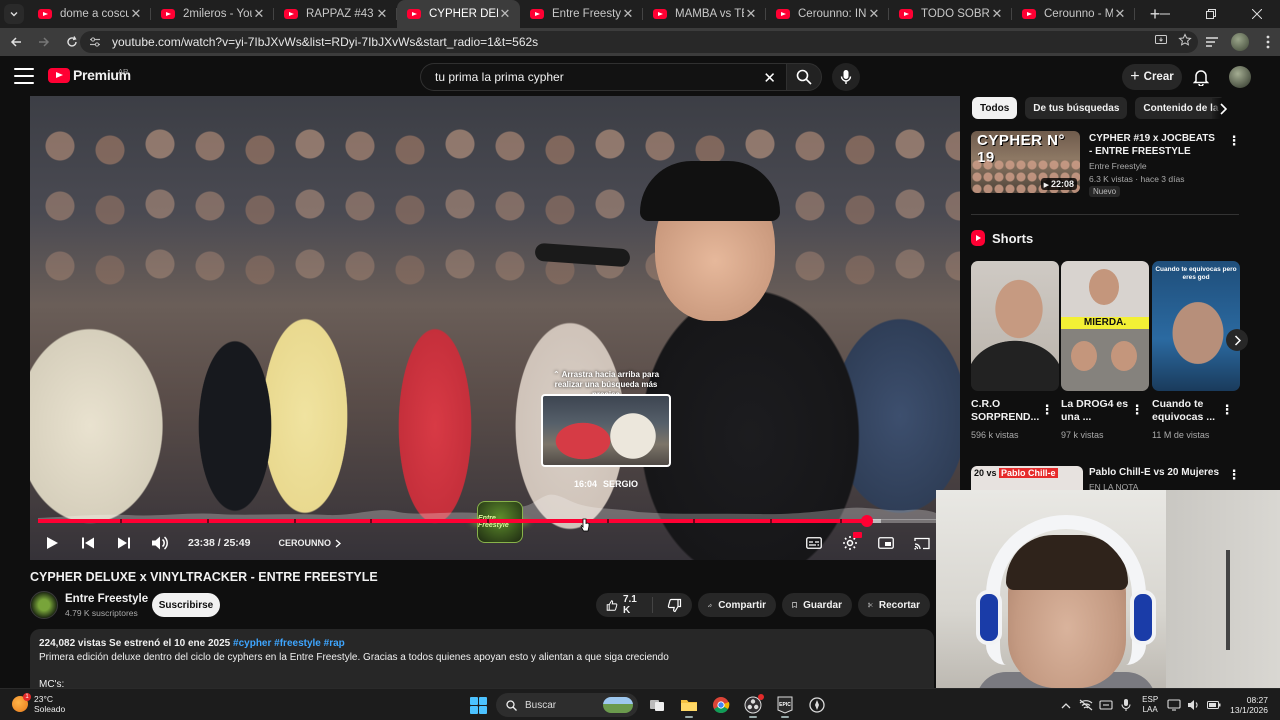 The width and height of the screenshot is (1280, 720). Describe the element at coordinates (850, 543) in the screenshot. I see `settings-button` at that location.